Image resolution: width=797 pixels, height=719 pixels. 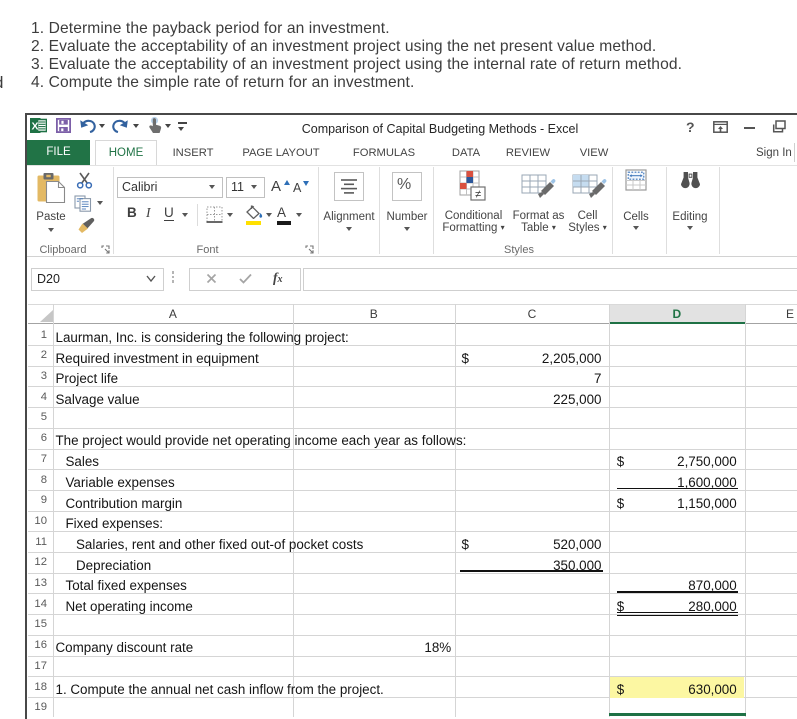 I want to click on svg-text: X, so click(x=34, y=126).